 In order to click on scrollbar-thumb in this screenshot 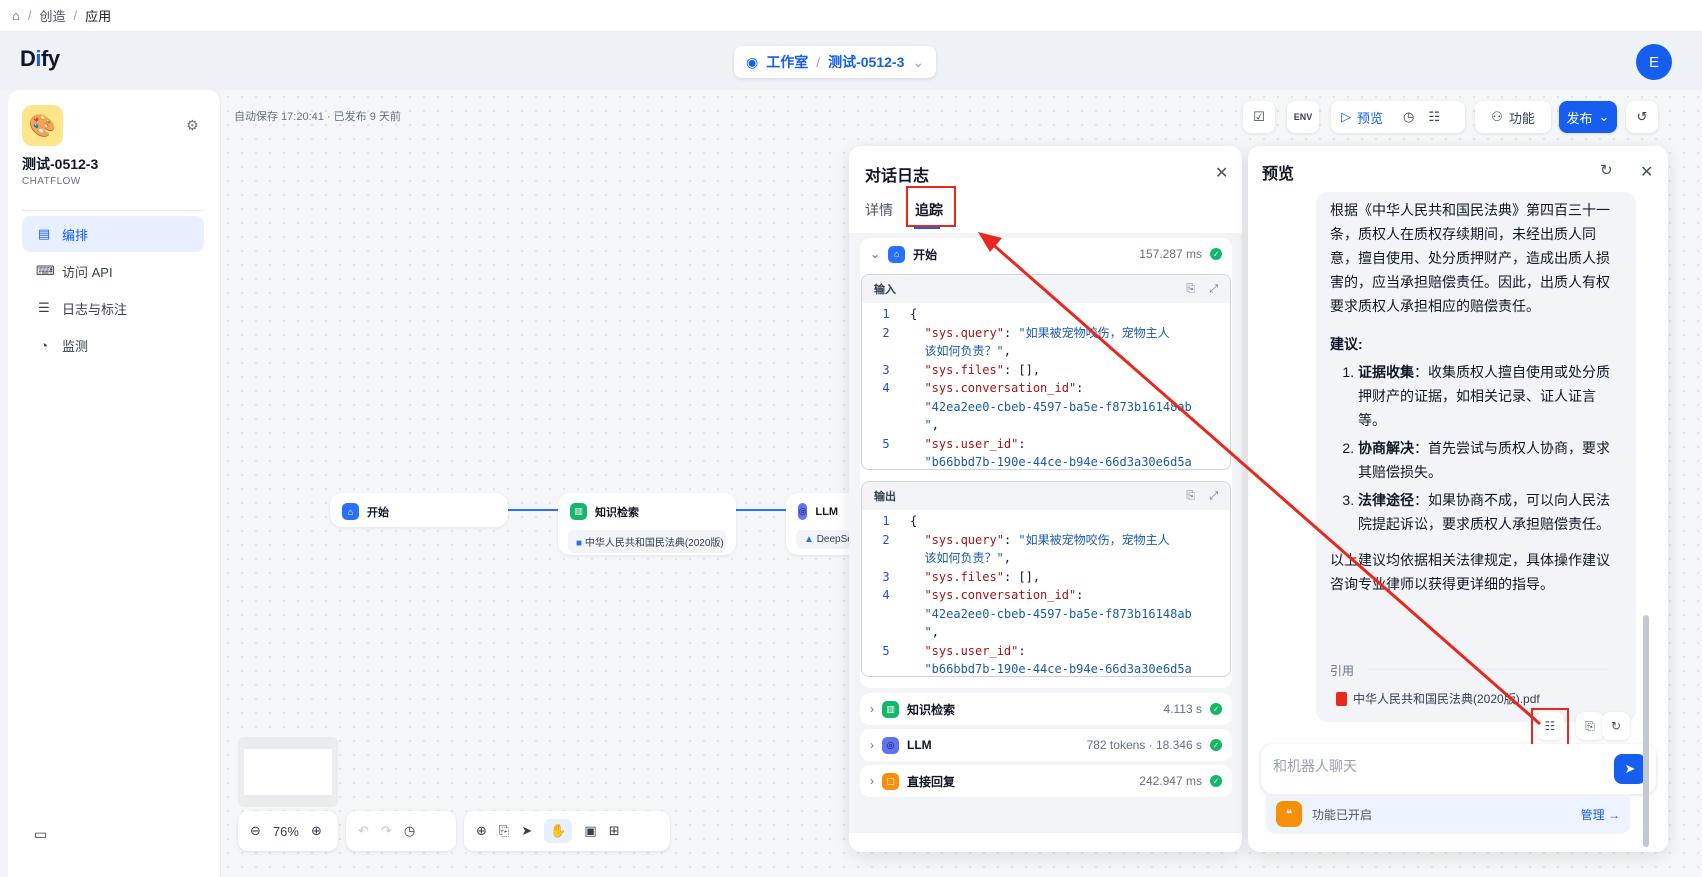, I will do `click(1646, 731)`.